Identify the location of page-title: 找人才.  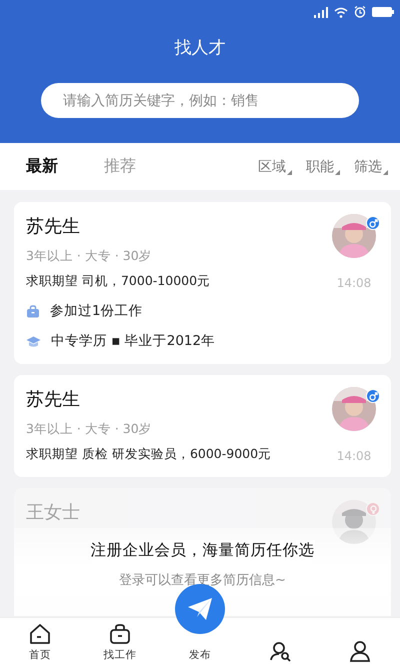
(200, 48).